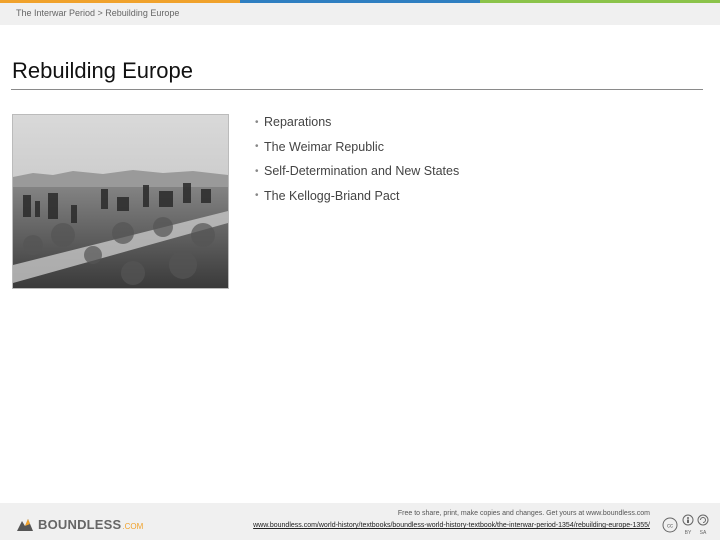  What do you see at coordinates (357, 122) in the screenshot?
I see `list-item: • Reparations` at bounding box center [357, 122].